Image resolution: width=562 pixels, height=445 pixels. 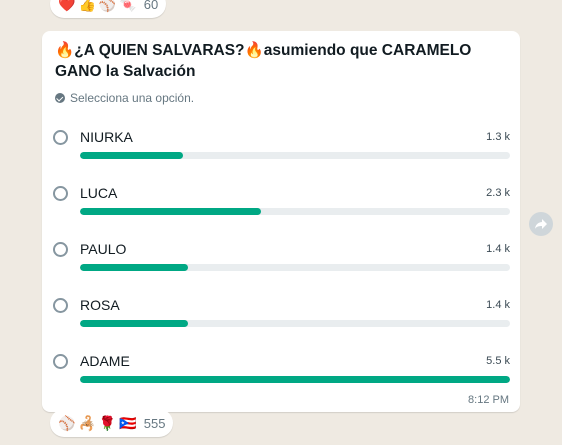 What do you see at coordinates (87, 6) in the screenshot?
I see `reaction-emoji: 👍` at bounding box center [87, 6].